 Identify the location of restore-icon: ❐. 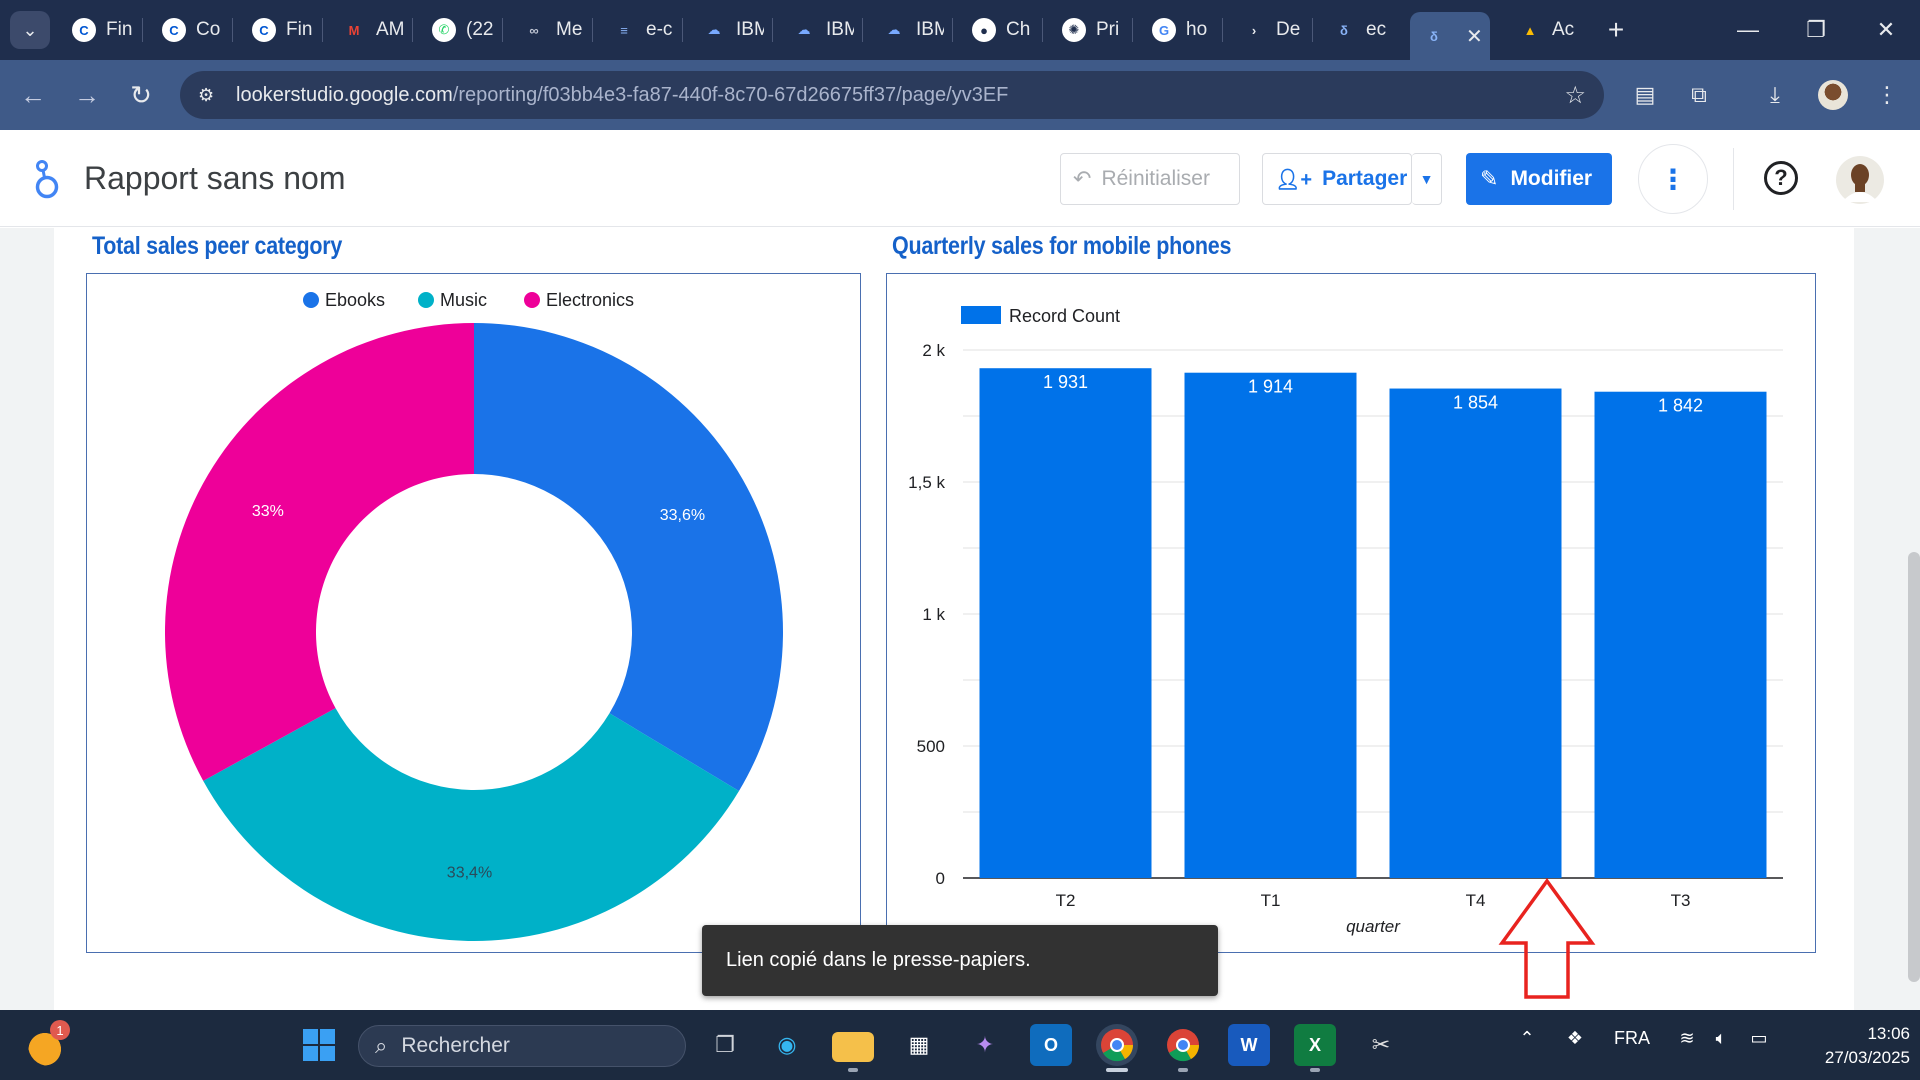
(1816, 30).